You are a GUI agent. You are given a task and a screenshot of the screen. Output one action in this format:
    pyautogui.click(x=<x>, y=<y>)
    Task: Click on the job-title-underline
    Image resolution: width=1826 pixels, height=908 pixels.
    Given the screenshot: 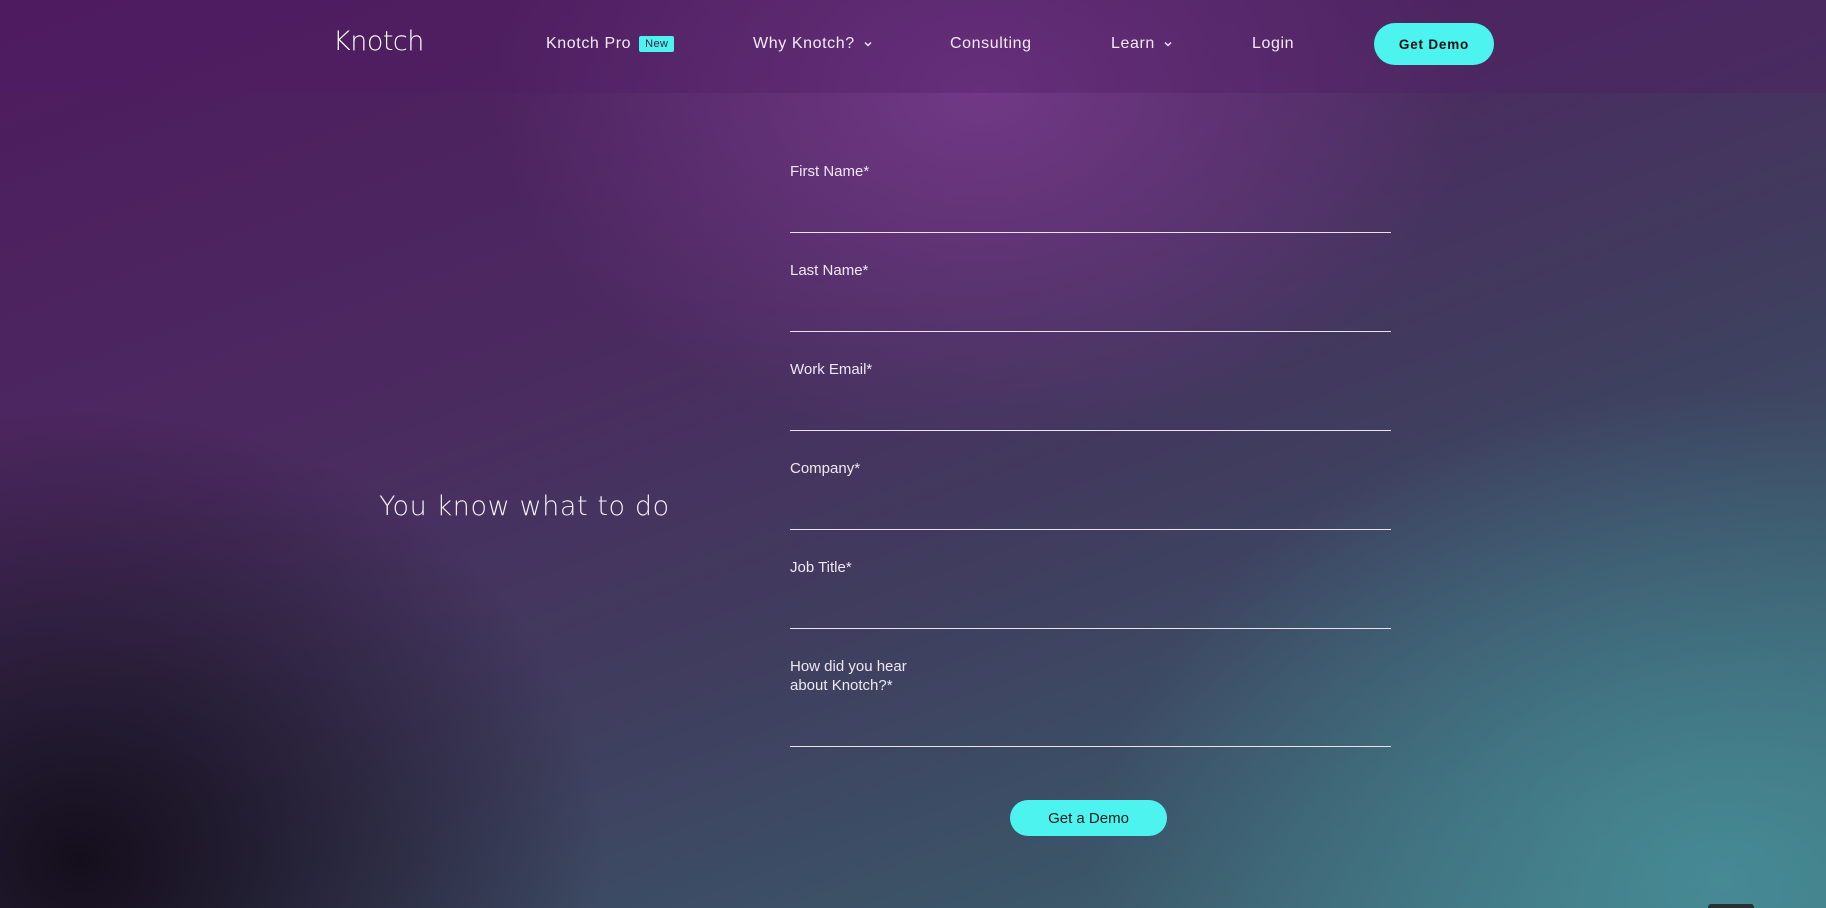 What is the action you would take?
    pyautogui.click(x=1090, y=628)
    